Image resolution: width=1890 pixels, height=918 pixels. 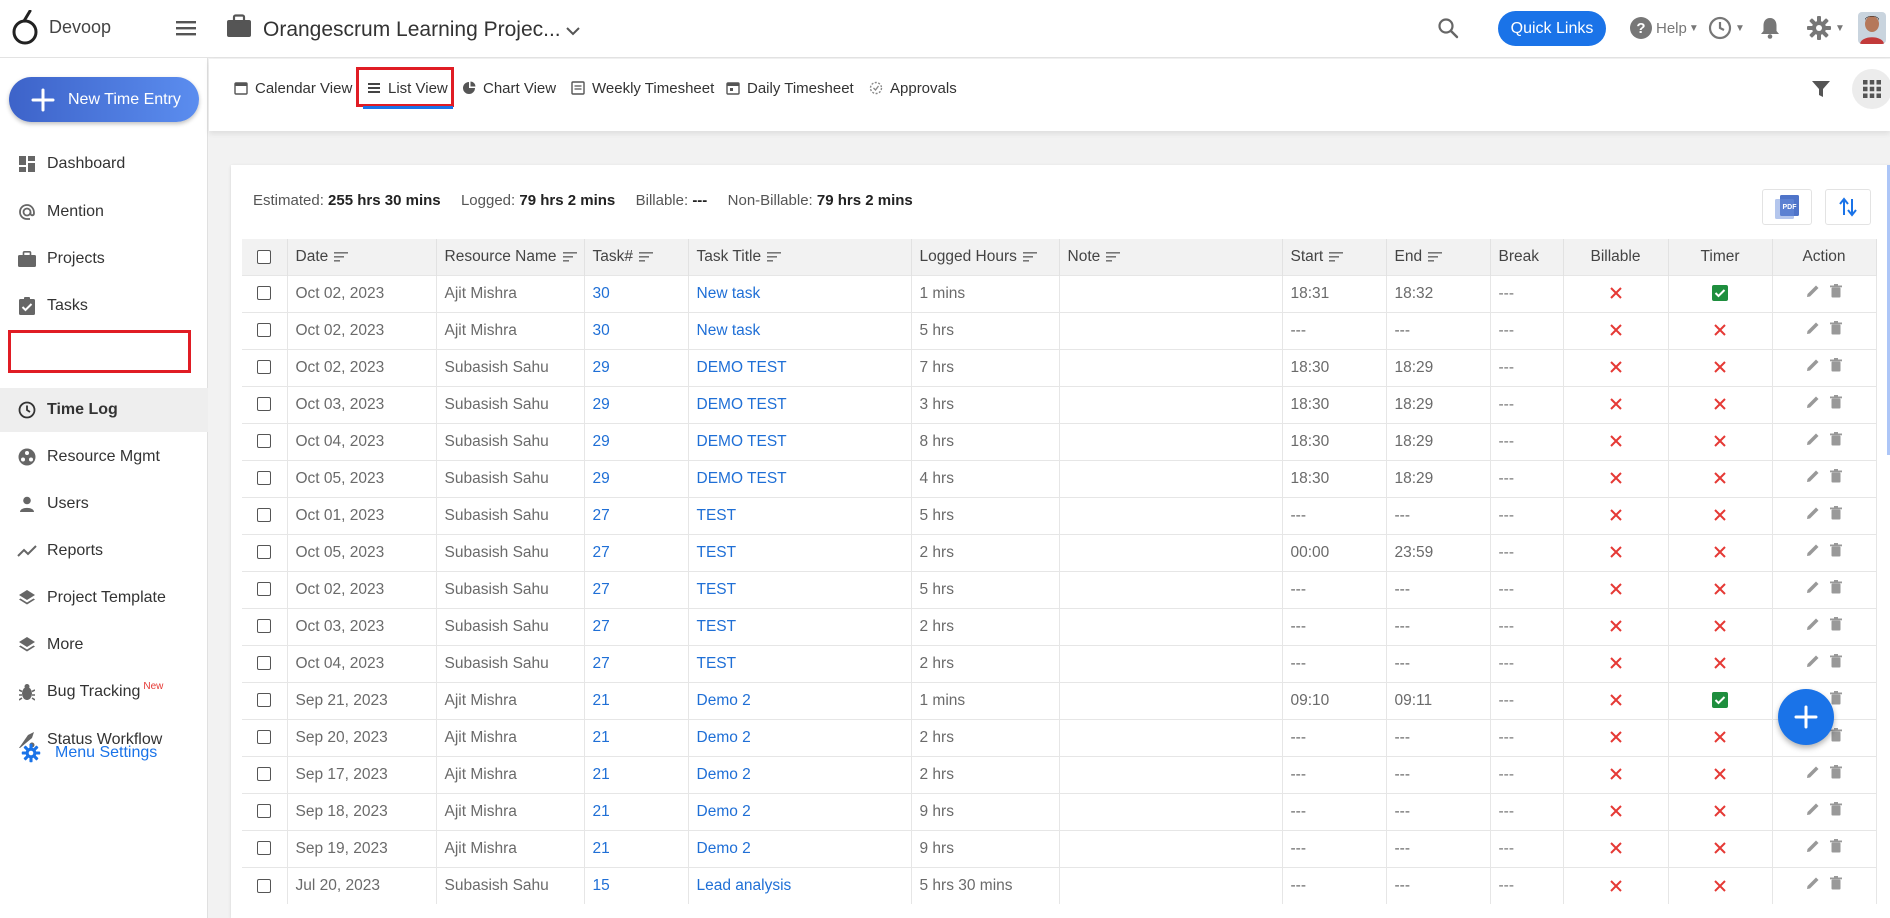 I want to click on sidebar-item-projects: Projects, so click(x=104, y=259).